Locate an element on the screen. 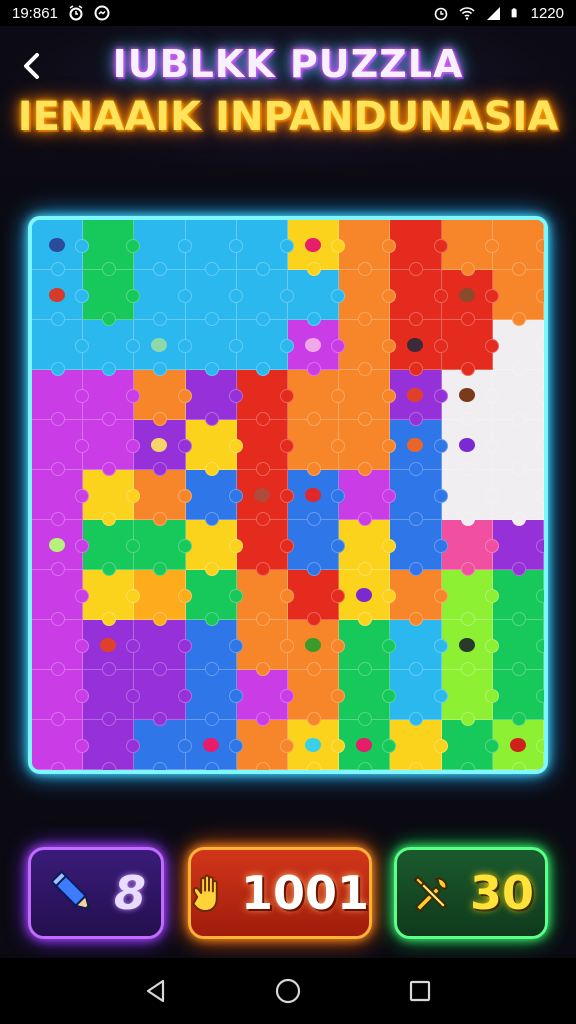  moves-counter-button: 1001 is located at coordinates (280, 893).